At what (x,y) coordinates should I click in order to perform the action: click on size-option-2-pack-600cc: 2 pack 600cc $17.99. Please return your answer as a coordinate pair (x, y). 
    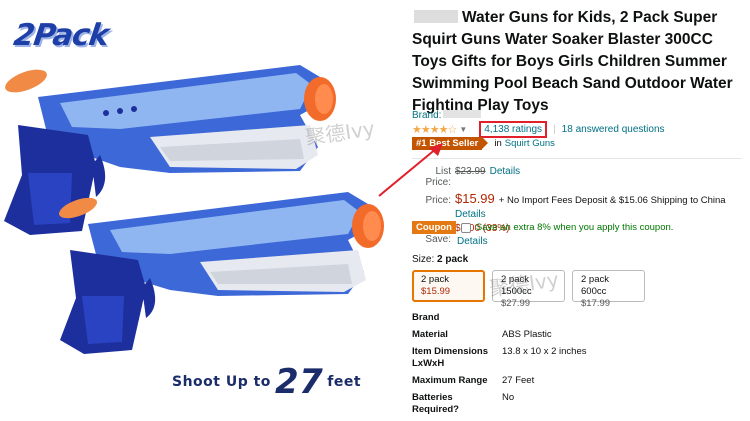
    Looking at the image, I should click on (608, 289).